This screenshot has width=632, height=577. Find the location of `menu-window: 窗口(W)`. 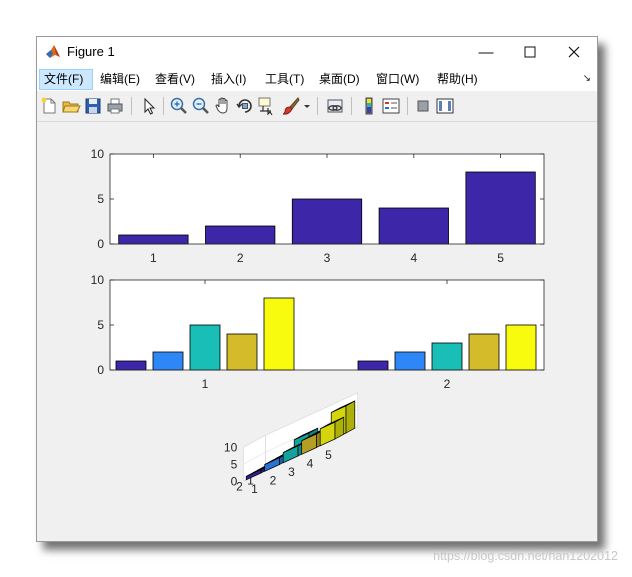

menu-window: 窗口(W) is located at coordinates (397, 79).